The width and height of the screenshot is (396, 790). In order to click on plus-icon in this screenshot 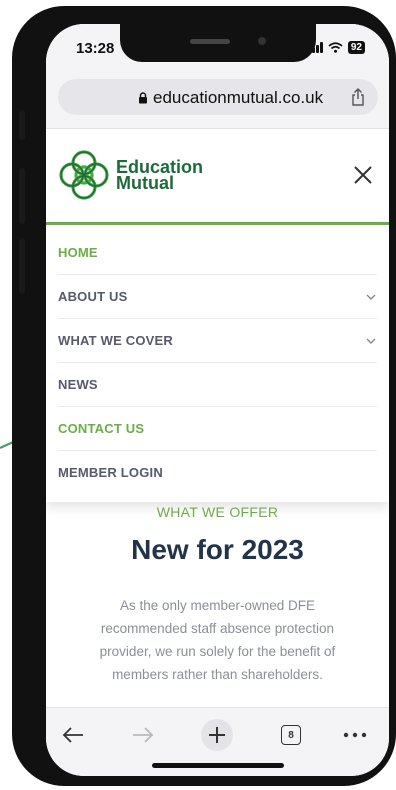, I will do `click(217, 735)`.